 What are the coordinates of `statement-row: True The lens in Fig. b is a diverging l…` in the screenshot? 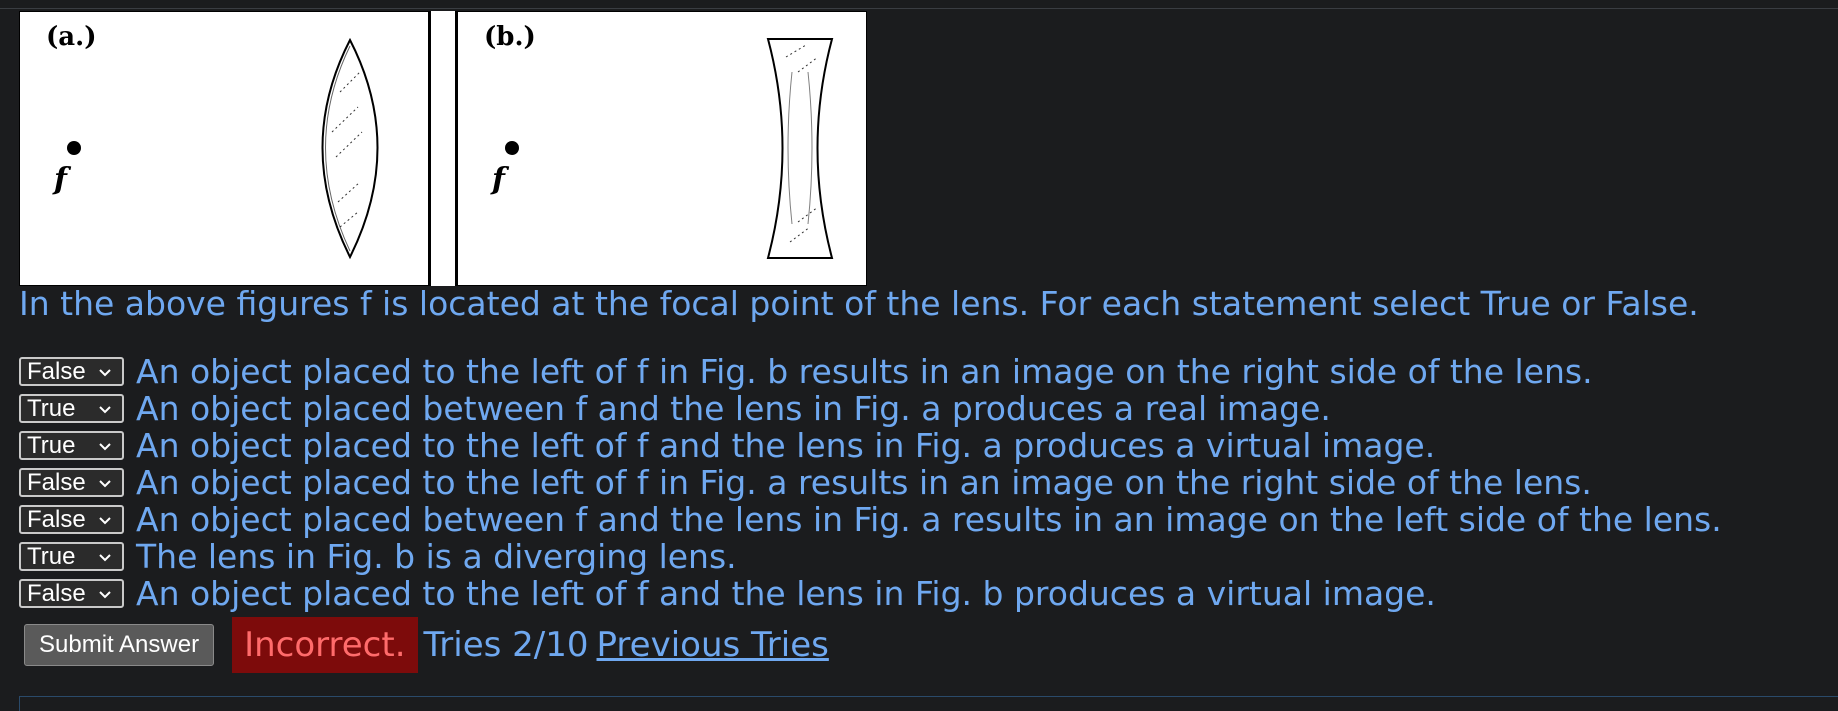 It's located at (870, 556).